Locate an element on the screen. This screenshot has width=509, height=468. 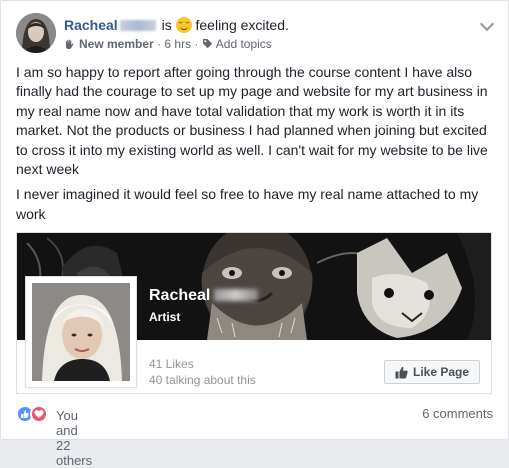
post-time: 6 hrs is located at coordinates (177, 44).